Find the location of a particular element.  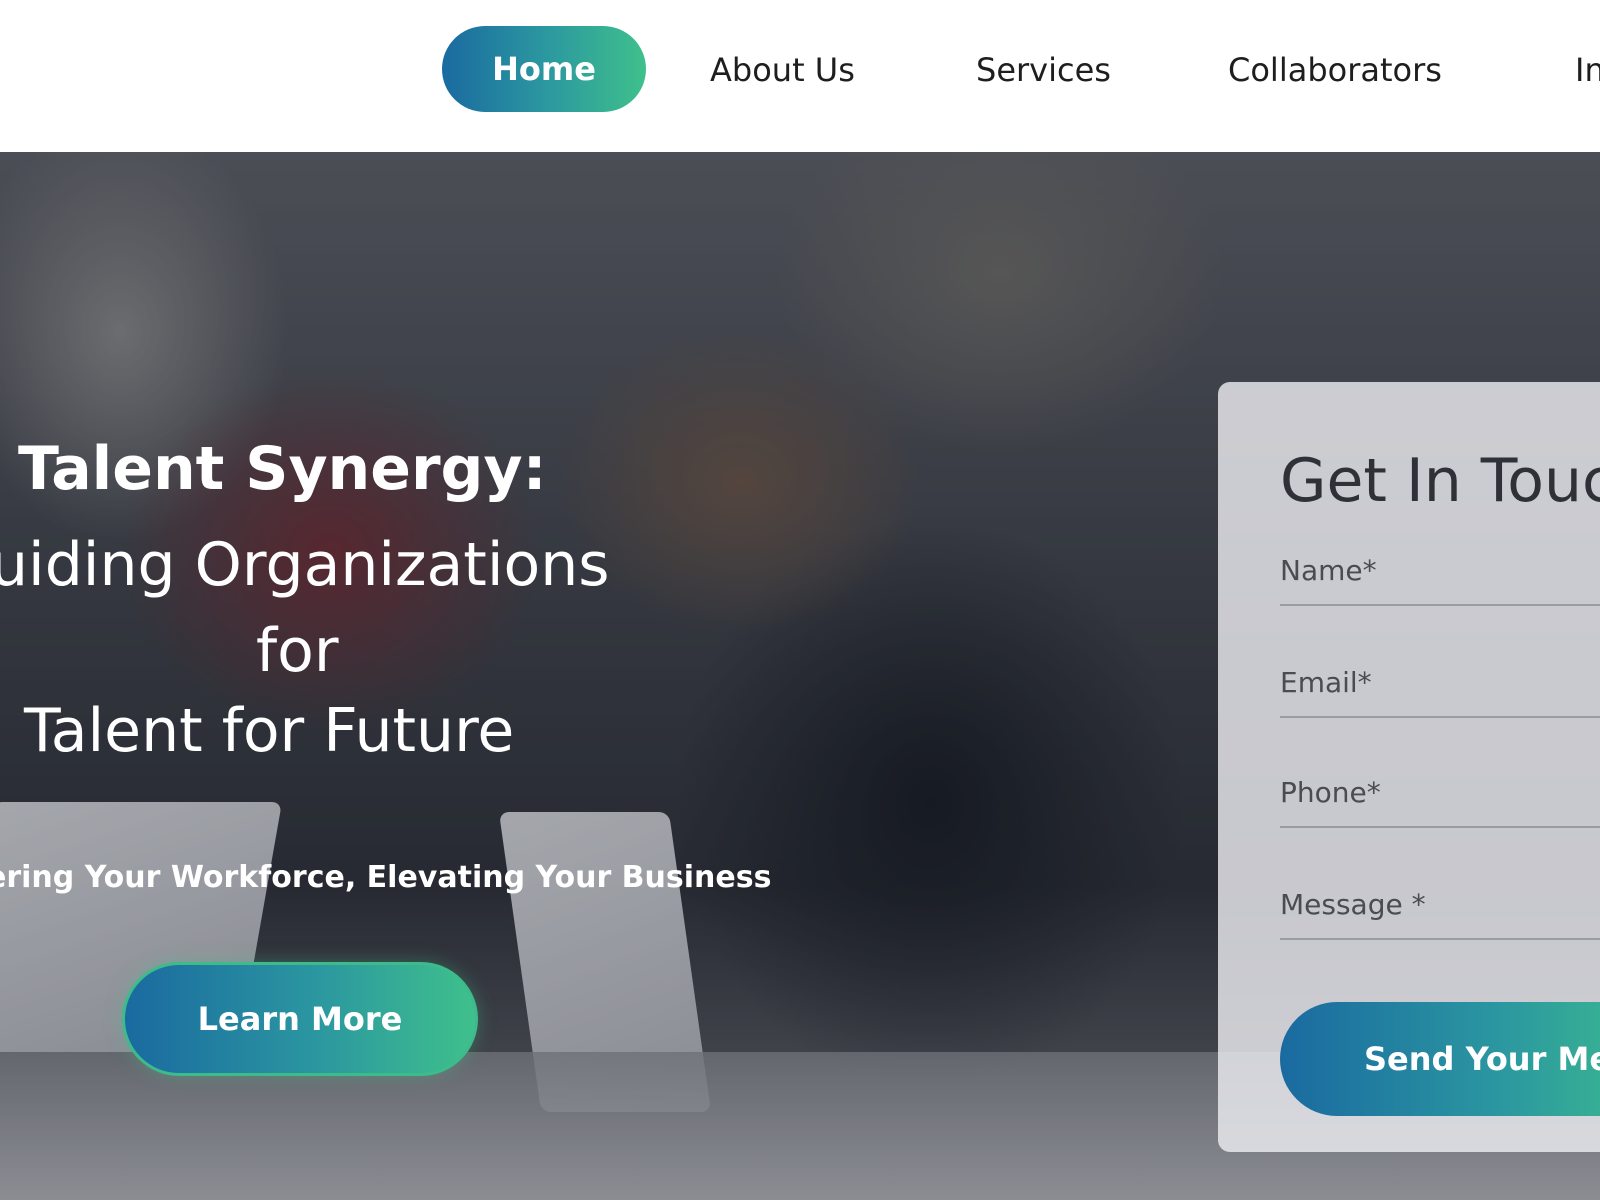

top-navigation: Home About Us Services Collaborators In is located at coordinates (800, 76).